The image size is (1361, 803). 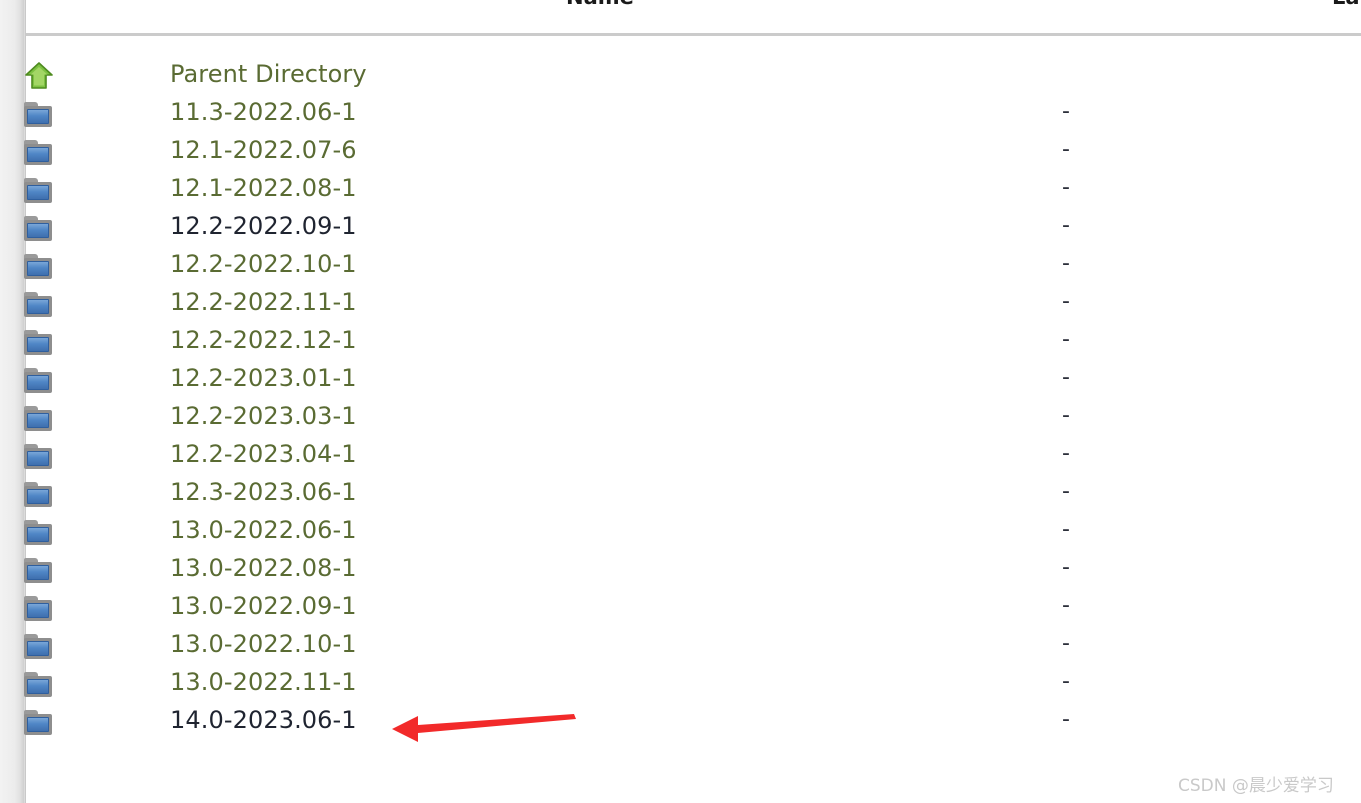 I want to click on listing-row-name-link: 12.2-2022.10-1, so click(x=263, y=266).